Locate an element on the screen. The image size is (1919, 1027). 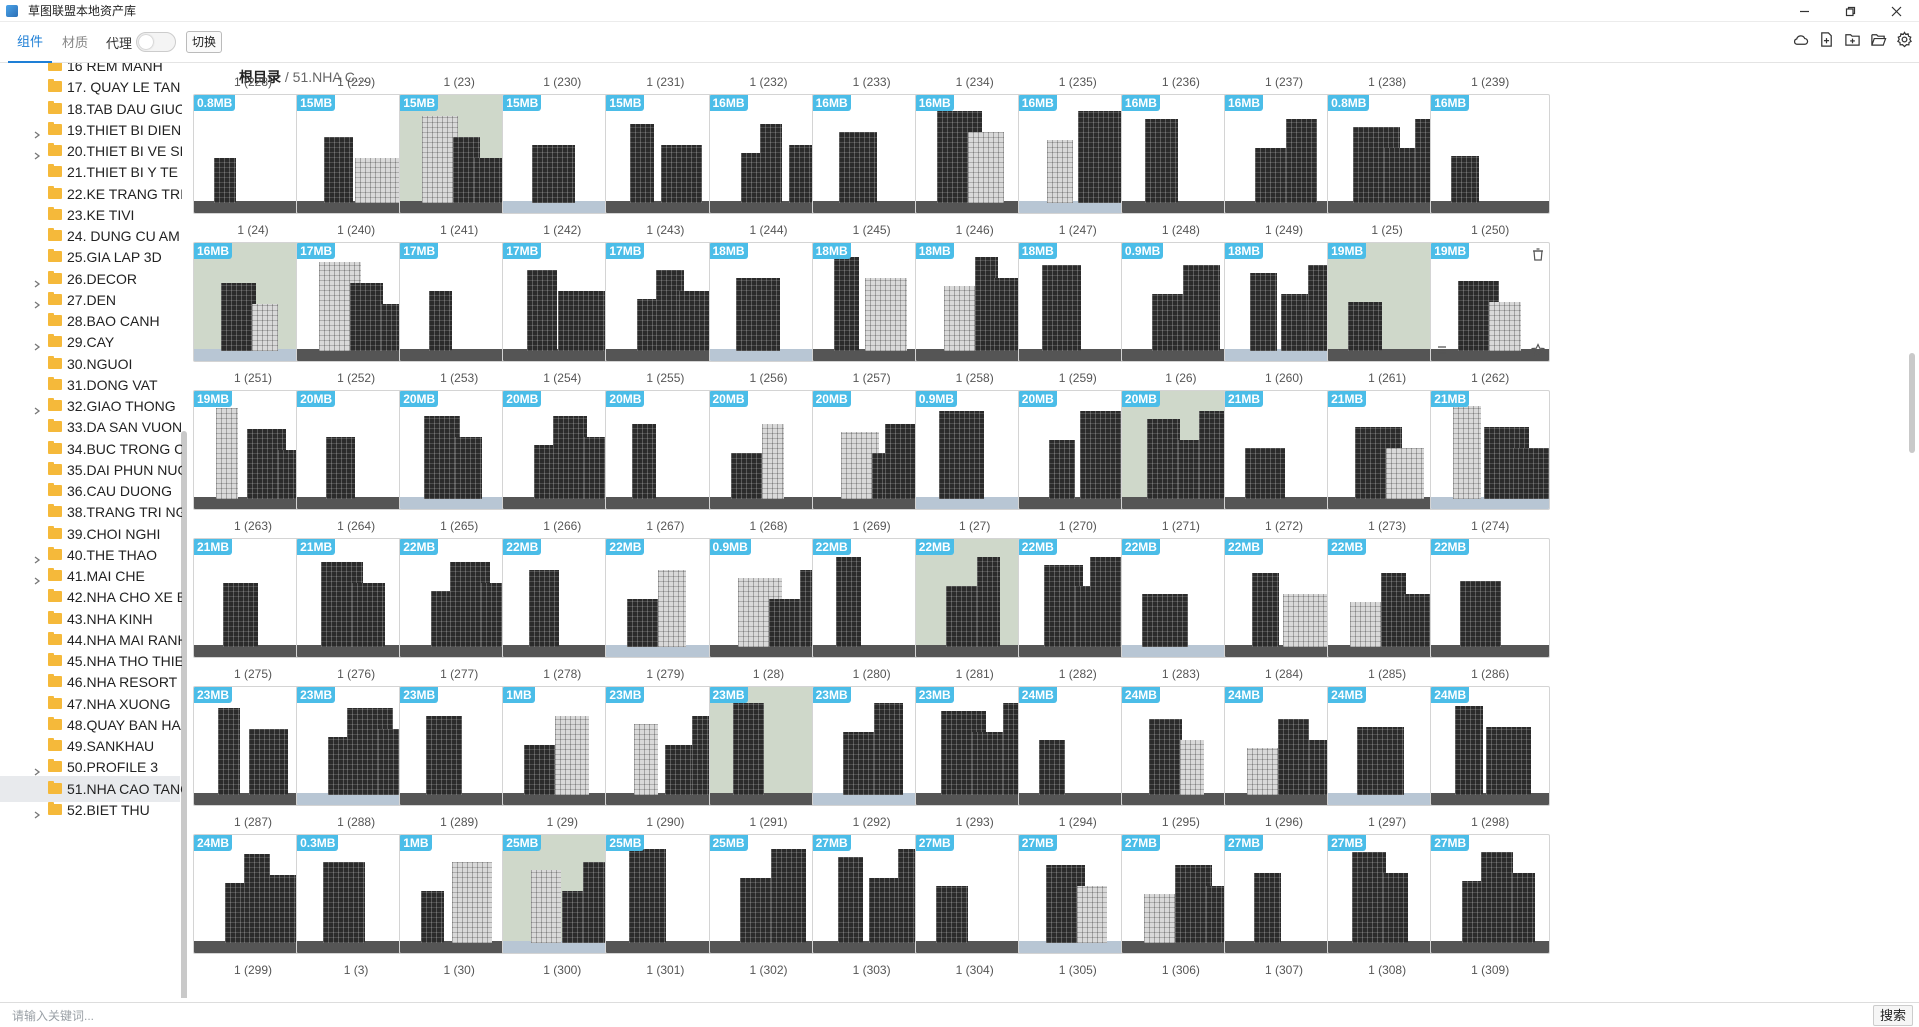
folder-tree-item: 52.BIET THU is located at coordinates (90, 810).